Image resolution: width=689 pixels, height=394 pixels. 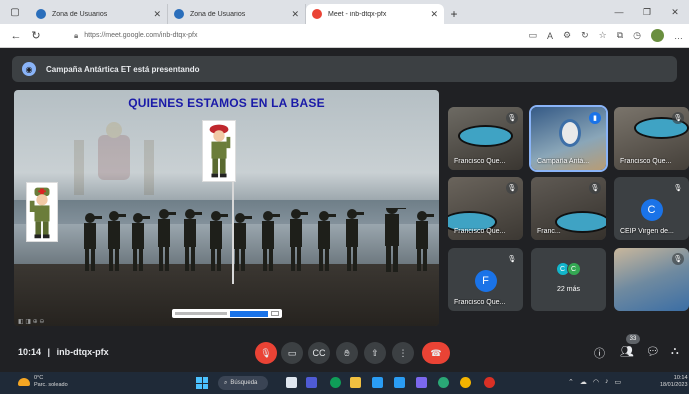 I want to click on strip-box, so click(x=275, y=313).